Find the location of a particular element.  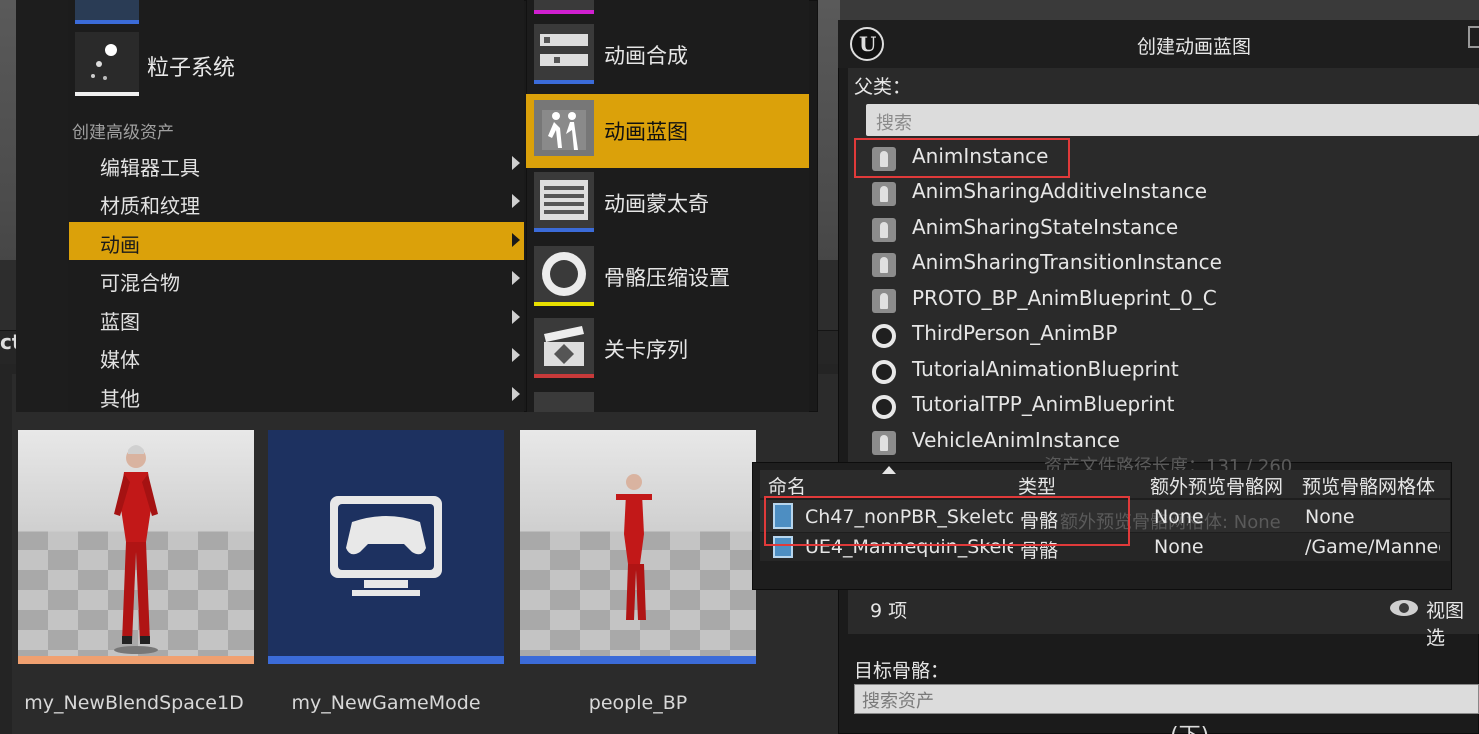

gamepad-monitor-icon is located at coordinates (386, 546).